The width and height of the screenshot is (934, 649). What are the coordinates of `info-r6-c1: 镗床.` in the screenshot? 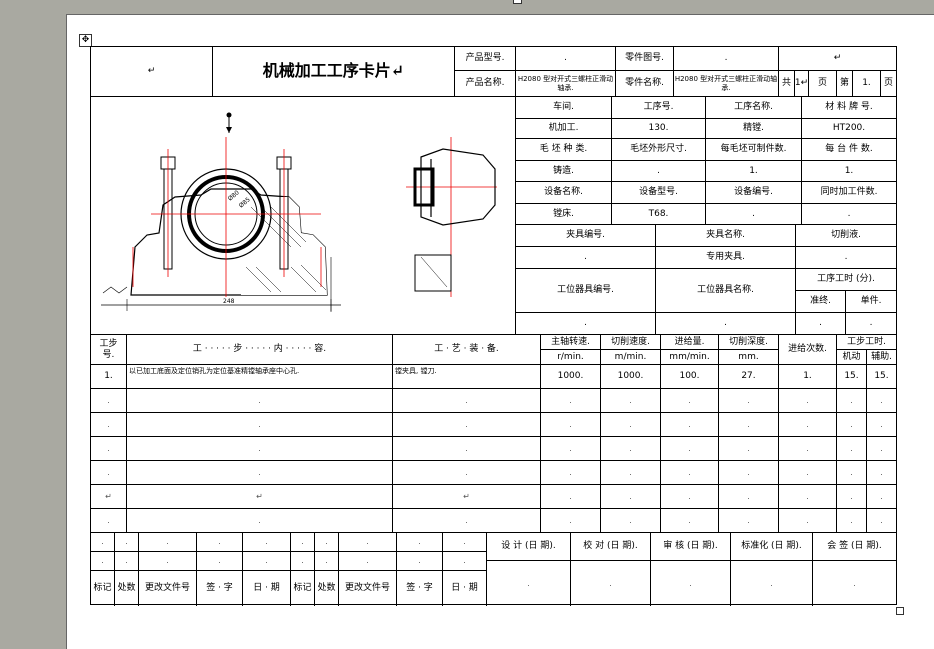 It's located at (564, 214).